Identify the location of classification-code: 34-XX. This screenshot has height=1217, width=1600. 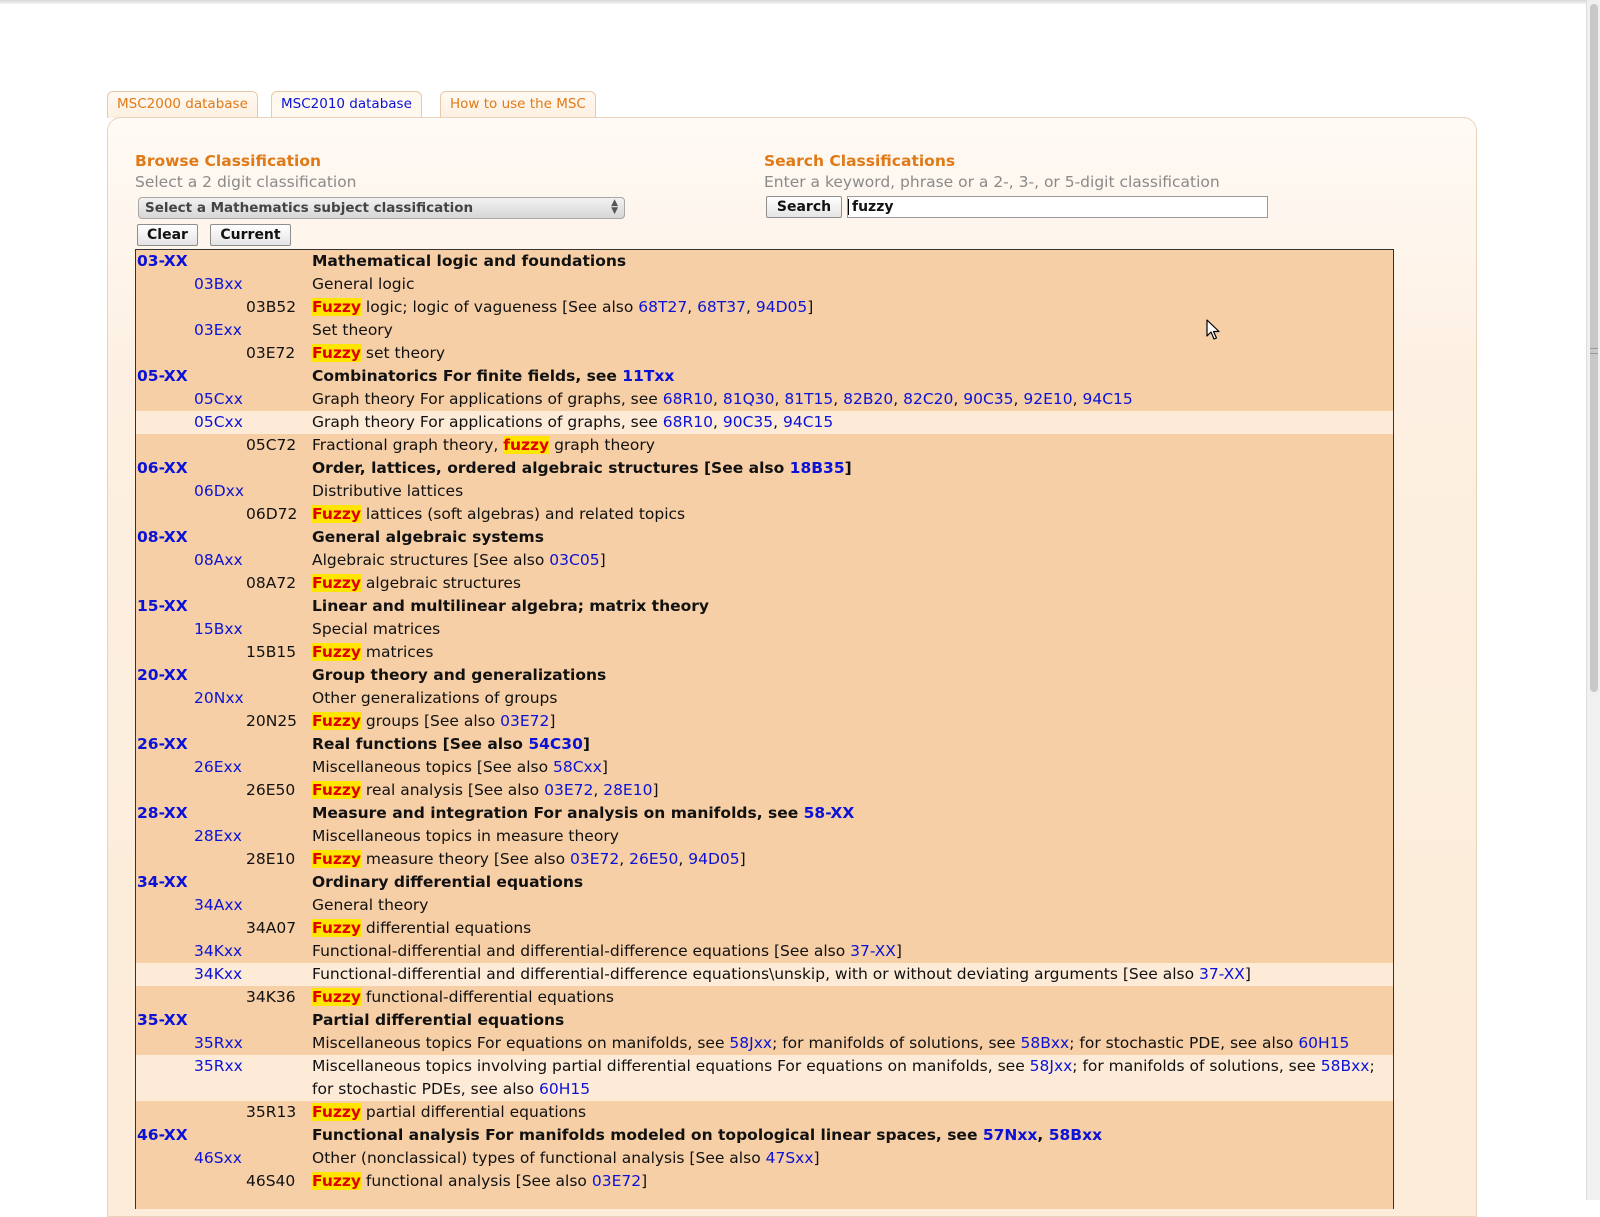
(162, 882).